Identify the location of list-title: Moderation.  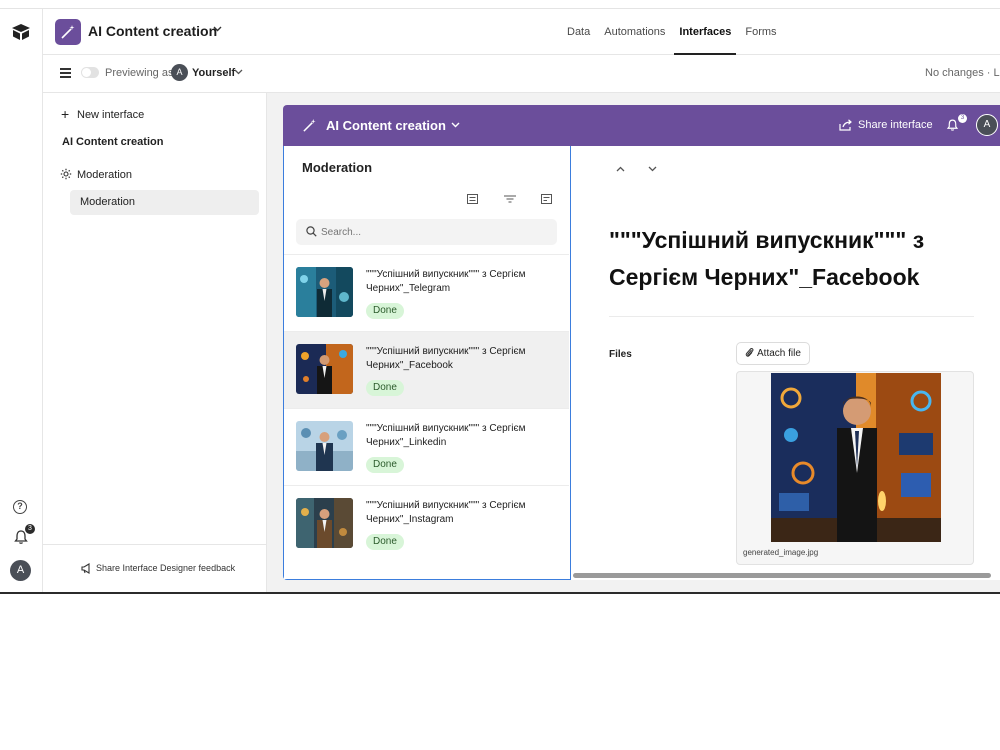
(337, 167).